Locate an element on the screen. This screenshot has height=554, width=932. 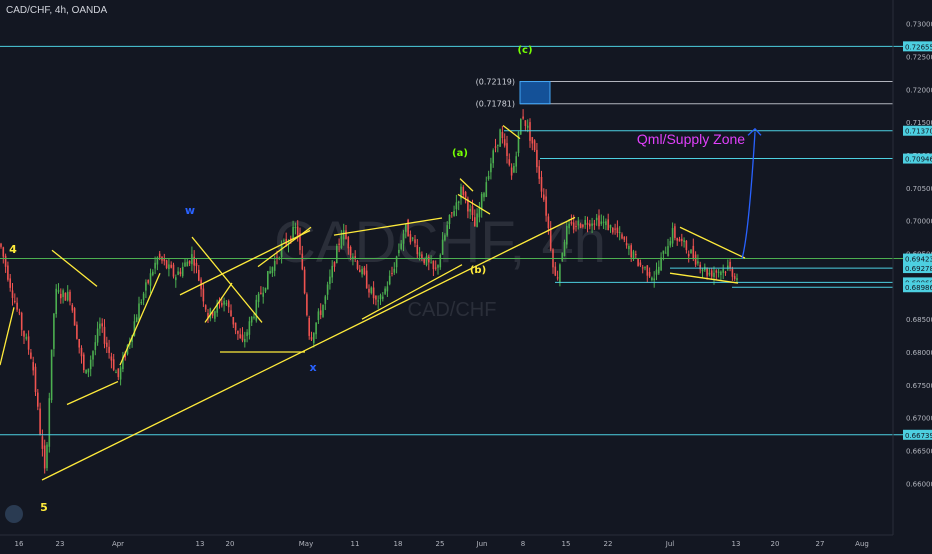
symbol-title: CAD/CHF, 4h, OANDA is located at coordinates (57, 10).